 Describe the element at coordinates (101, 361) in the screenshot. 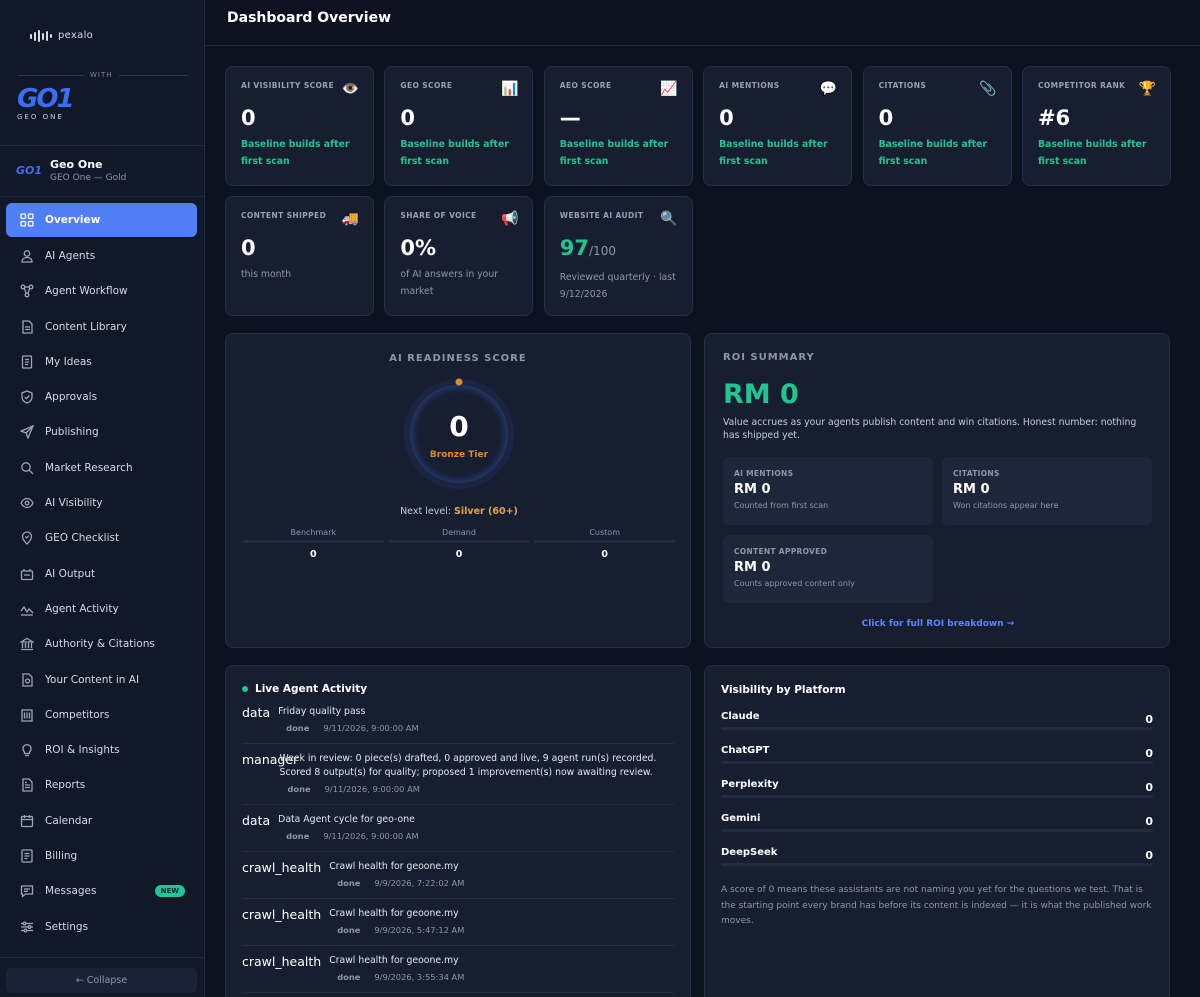

I see `sidebar-item-my-ideas: My Ideas` at that location.